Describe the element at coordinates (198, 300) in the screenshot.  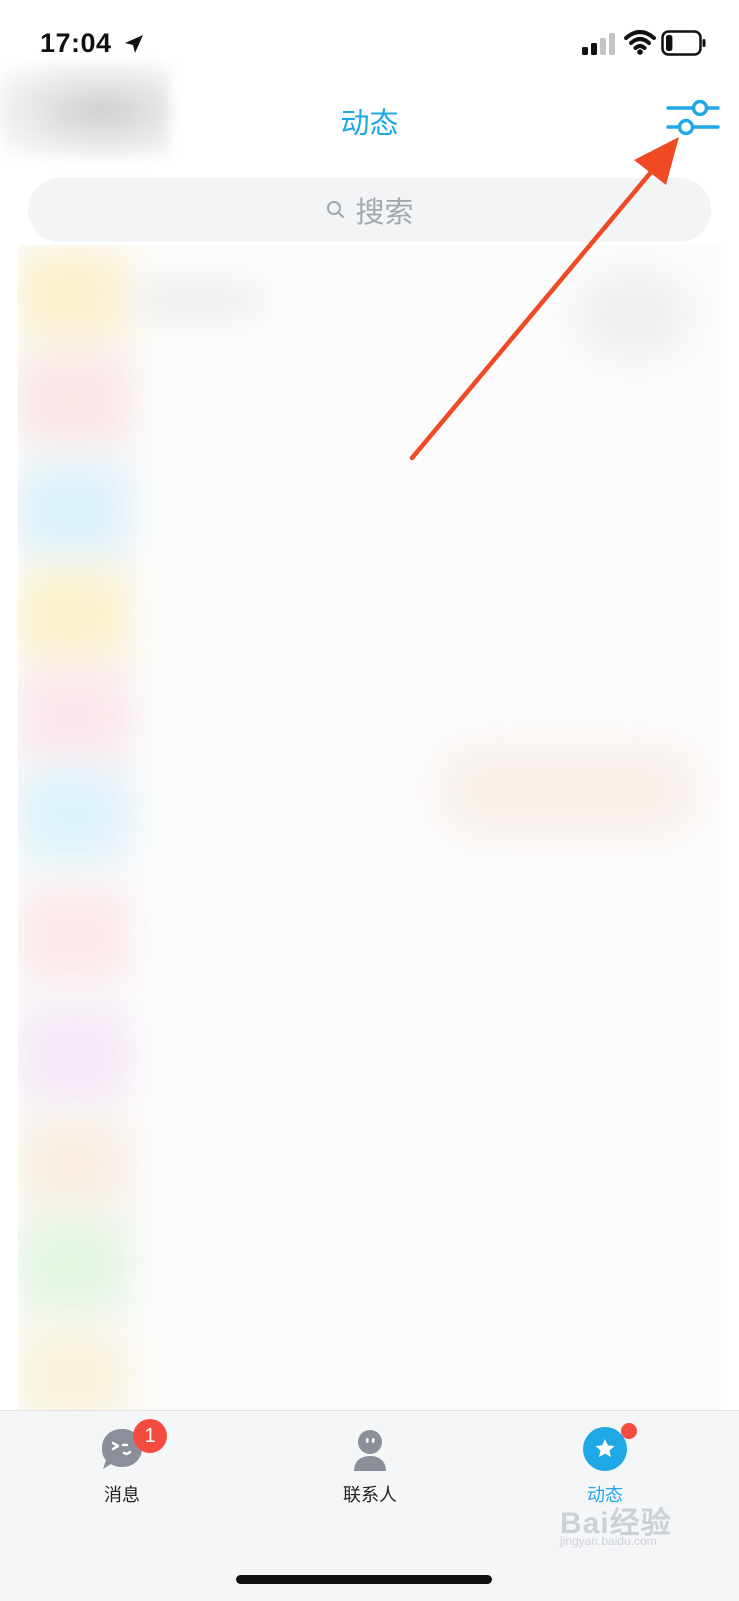
I see `item-text` at that location.